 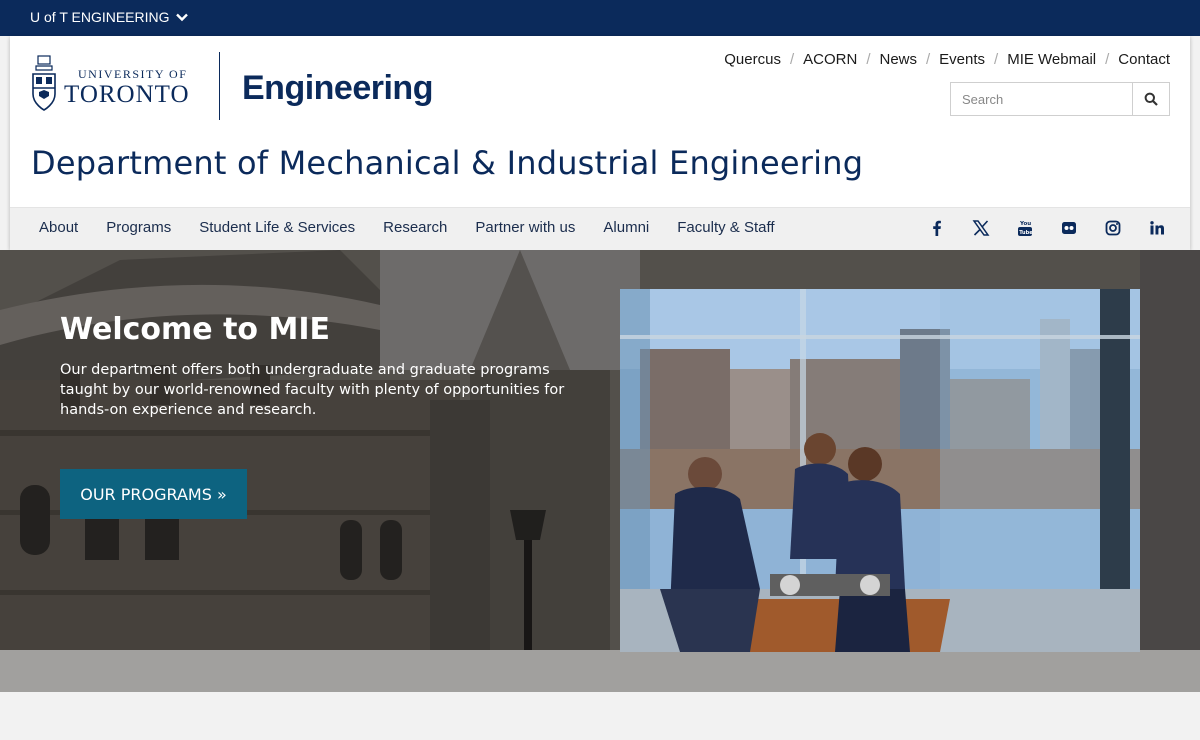 What do you see at coordinates (100, 17) in the screenshot?
I see `uoft-engineering-label: U of T ENGINEERING` at bounding box center [100, 17].